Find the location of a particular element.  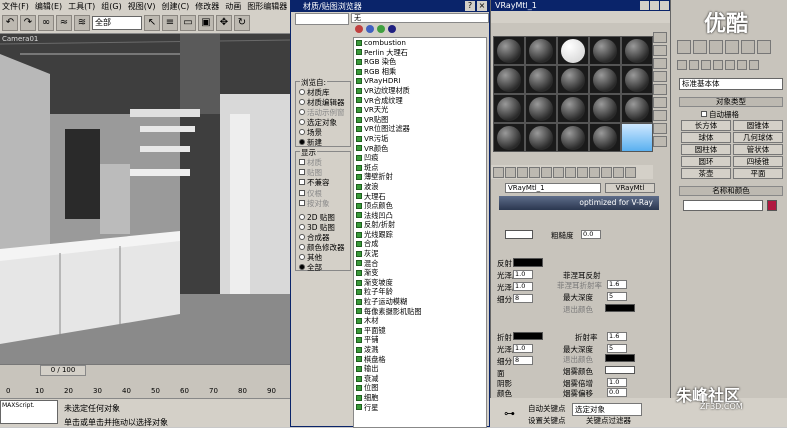

map-type-radio: 颜色修改器 is located at coordinates (322, 247).